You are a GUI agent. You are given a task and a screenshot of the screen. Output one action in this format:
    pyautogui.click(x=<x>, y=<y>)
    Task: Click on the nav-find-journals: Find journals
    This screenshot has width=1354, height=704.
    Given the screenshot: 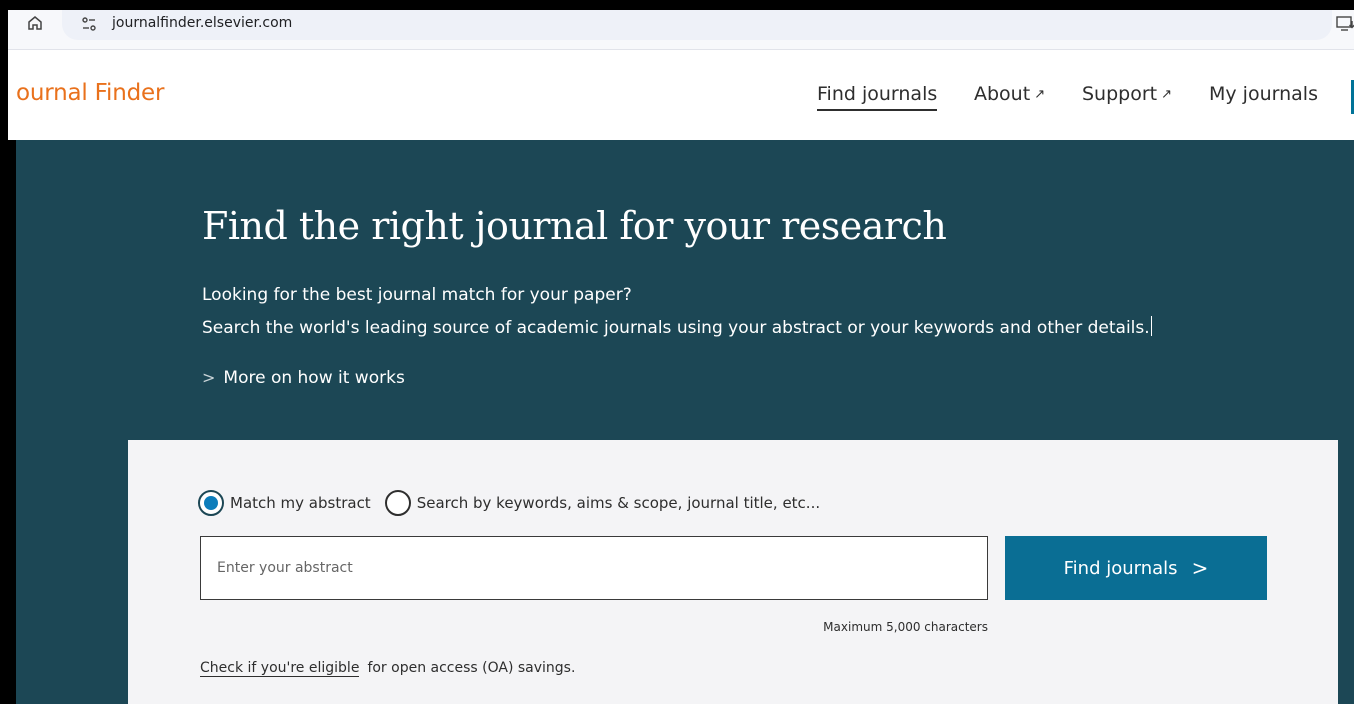 What is the action you would take?
    pyautogui.click(x=877, y=97)
    